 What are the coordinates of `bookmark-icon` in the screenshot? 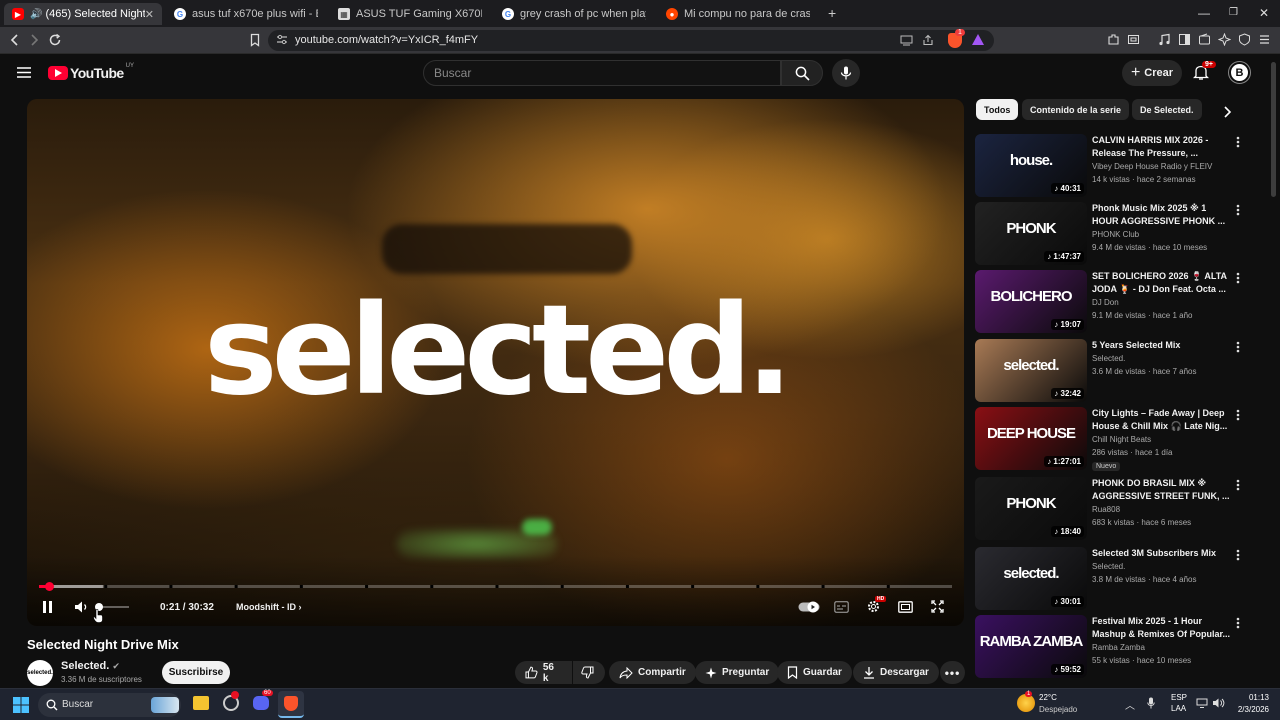 It's located at (255, 40).